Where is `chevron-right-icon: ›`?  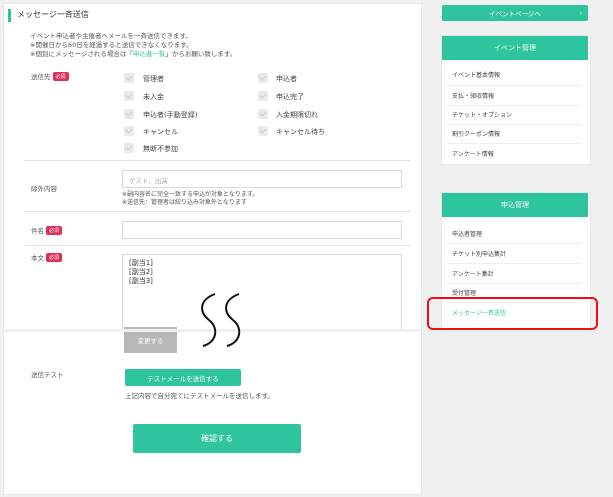 chevron-right-icon: › is located at coordinates (580, 13).